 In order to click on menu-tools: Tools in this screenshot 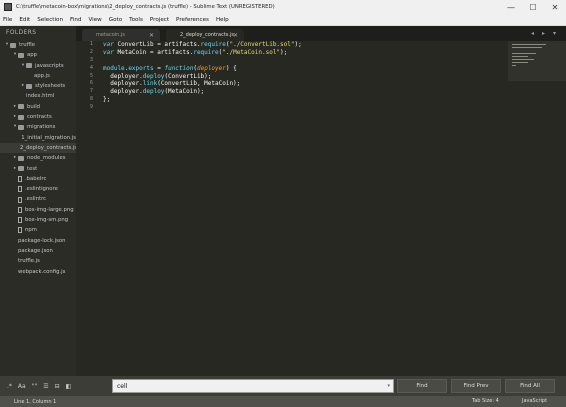, I will do `click(136, 20)`.